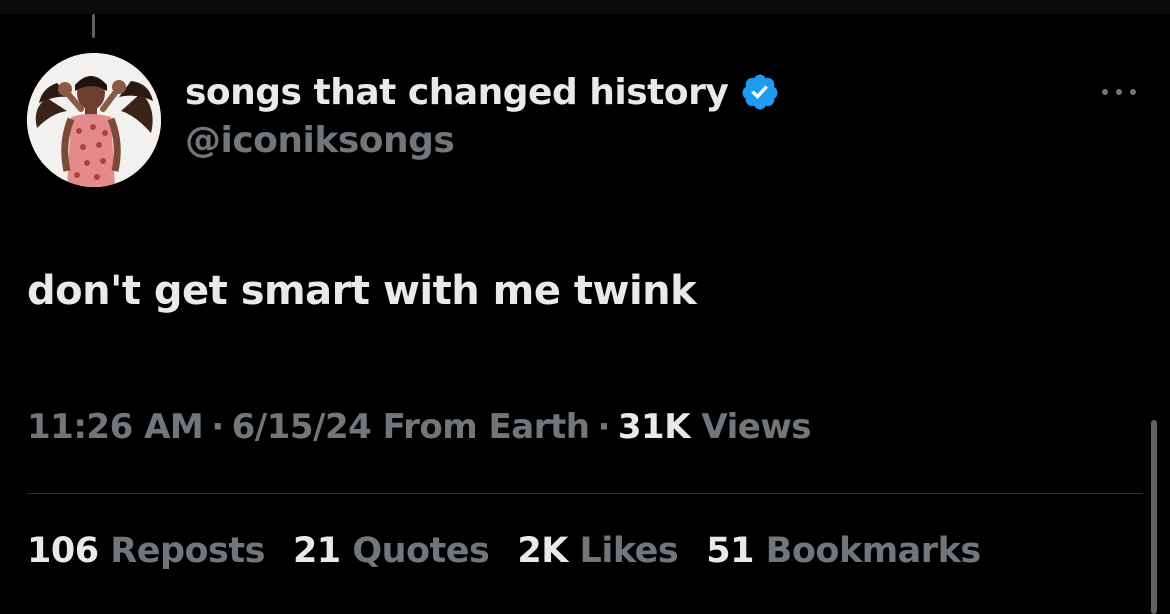 The width and height of the screenshot is (1170, 614). I want to click on tweet-time: 11:26 AM, so click(115, 427).